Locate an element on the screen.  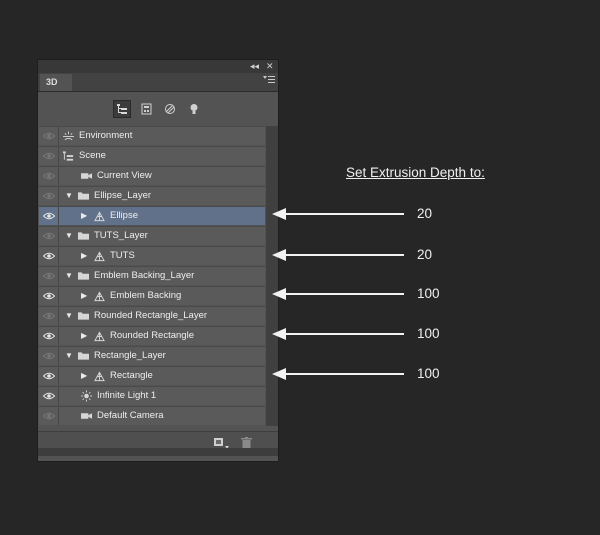
material-filter-icon is located at coordinates (170, 109).